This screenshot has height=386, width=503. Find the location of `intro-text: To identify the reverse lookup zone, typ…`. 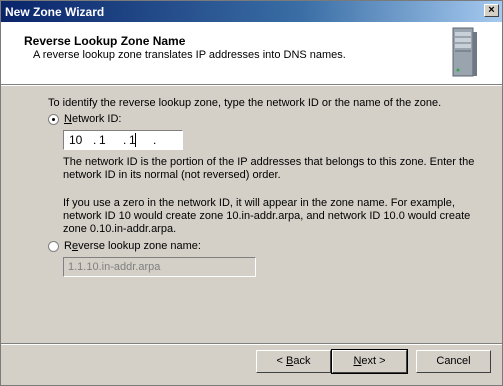

intro-text: To identify the reverse lookup zone, typ… is located at coordinates (245, 103).